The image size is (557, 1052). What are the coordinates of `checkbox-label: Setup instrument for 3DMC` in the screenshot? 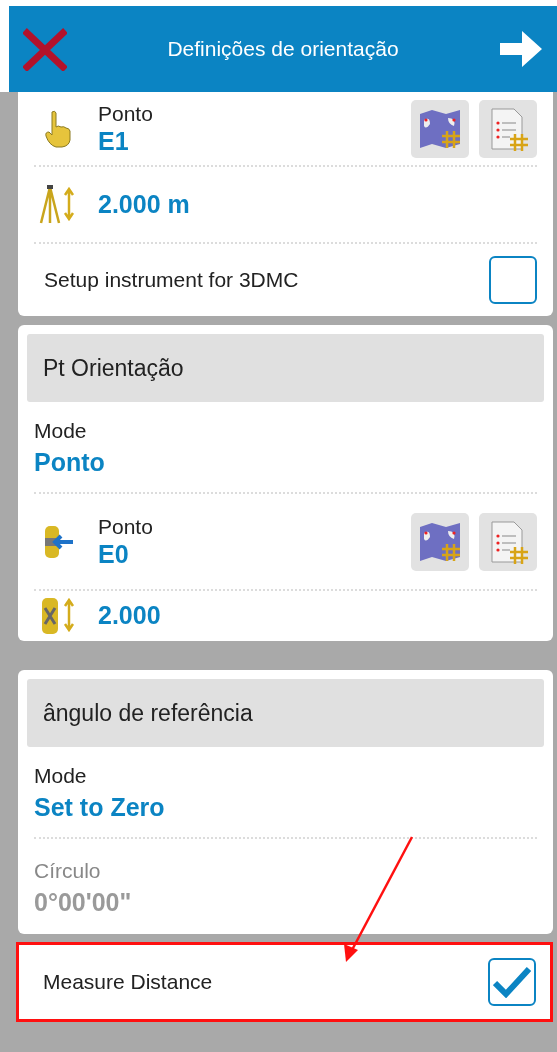 It's located at (171, 280).